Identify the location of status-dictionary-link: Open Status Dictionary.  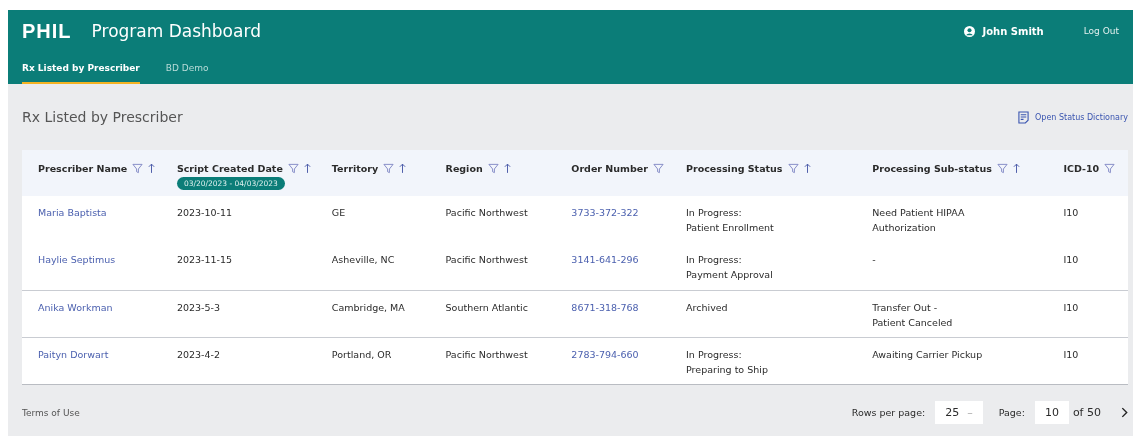
(1073, 117).